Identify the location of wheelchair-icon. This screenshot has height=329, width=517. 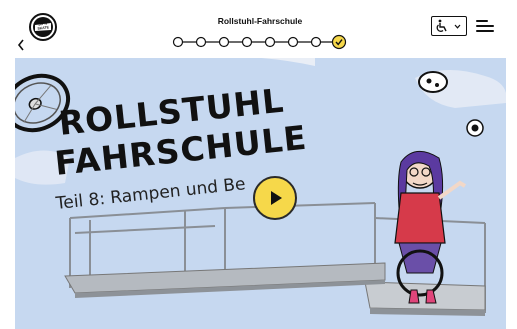
(441, 25).